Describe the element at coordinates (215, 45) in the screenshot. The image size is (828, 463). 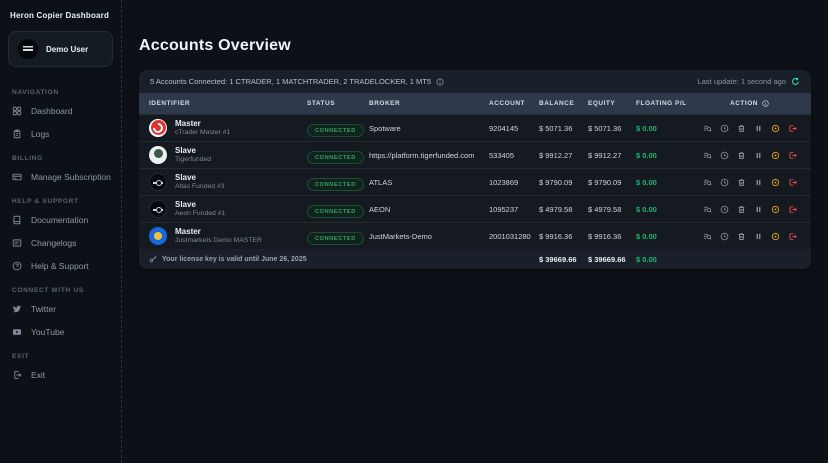
I see `page-title: Accounts Overview` at that location.